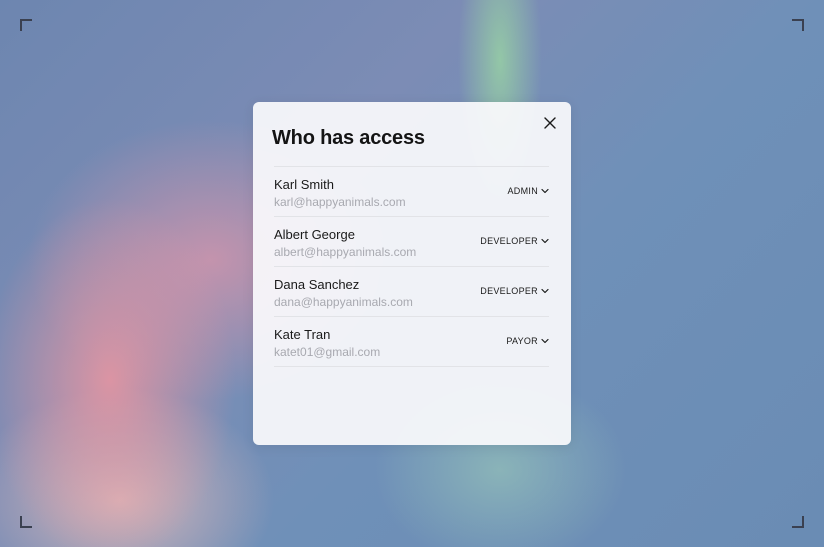  I want to click on member-row: Kate Tran katet01@gmail.com PAYOR, so click(411, 342).